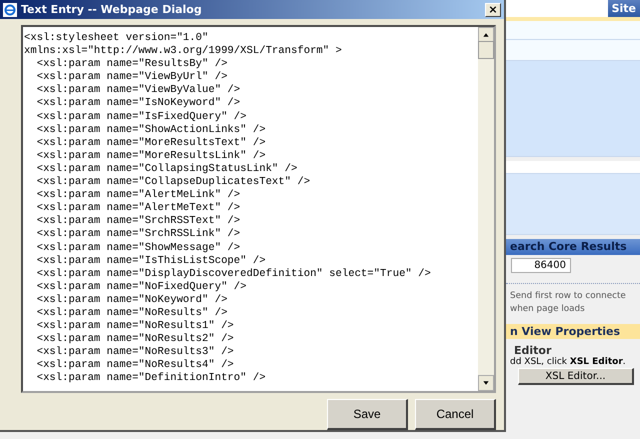  I want to click on editor-hint: dd XSL, click XSL Editor., so click(568, 362).